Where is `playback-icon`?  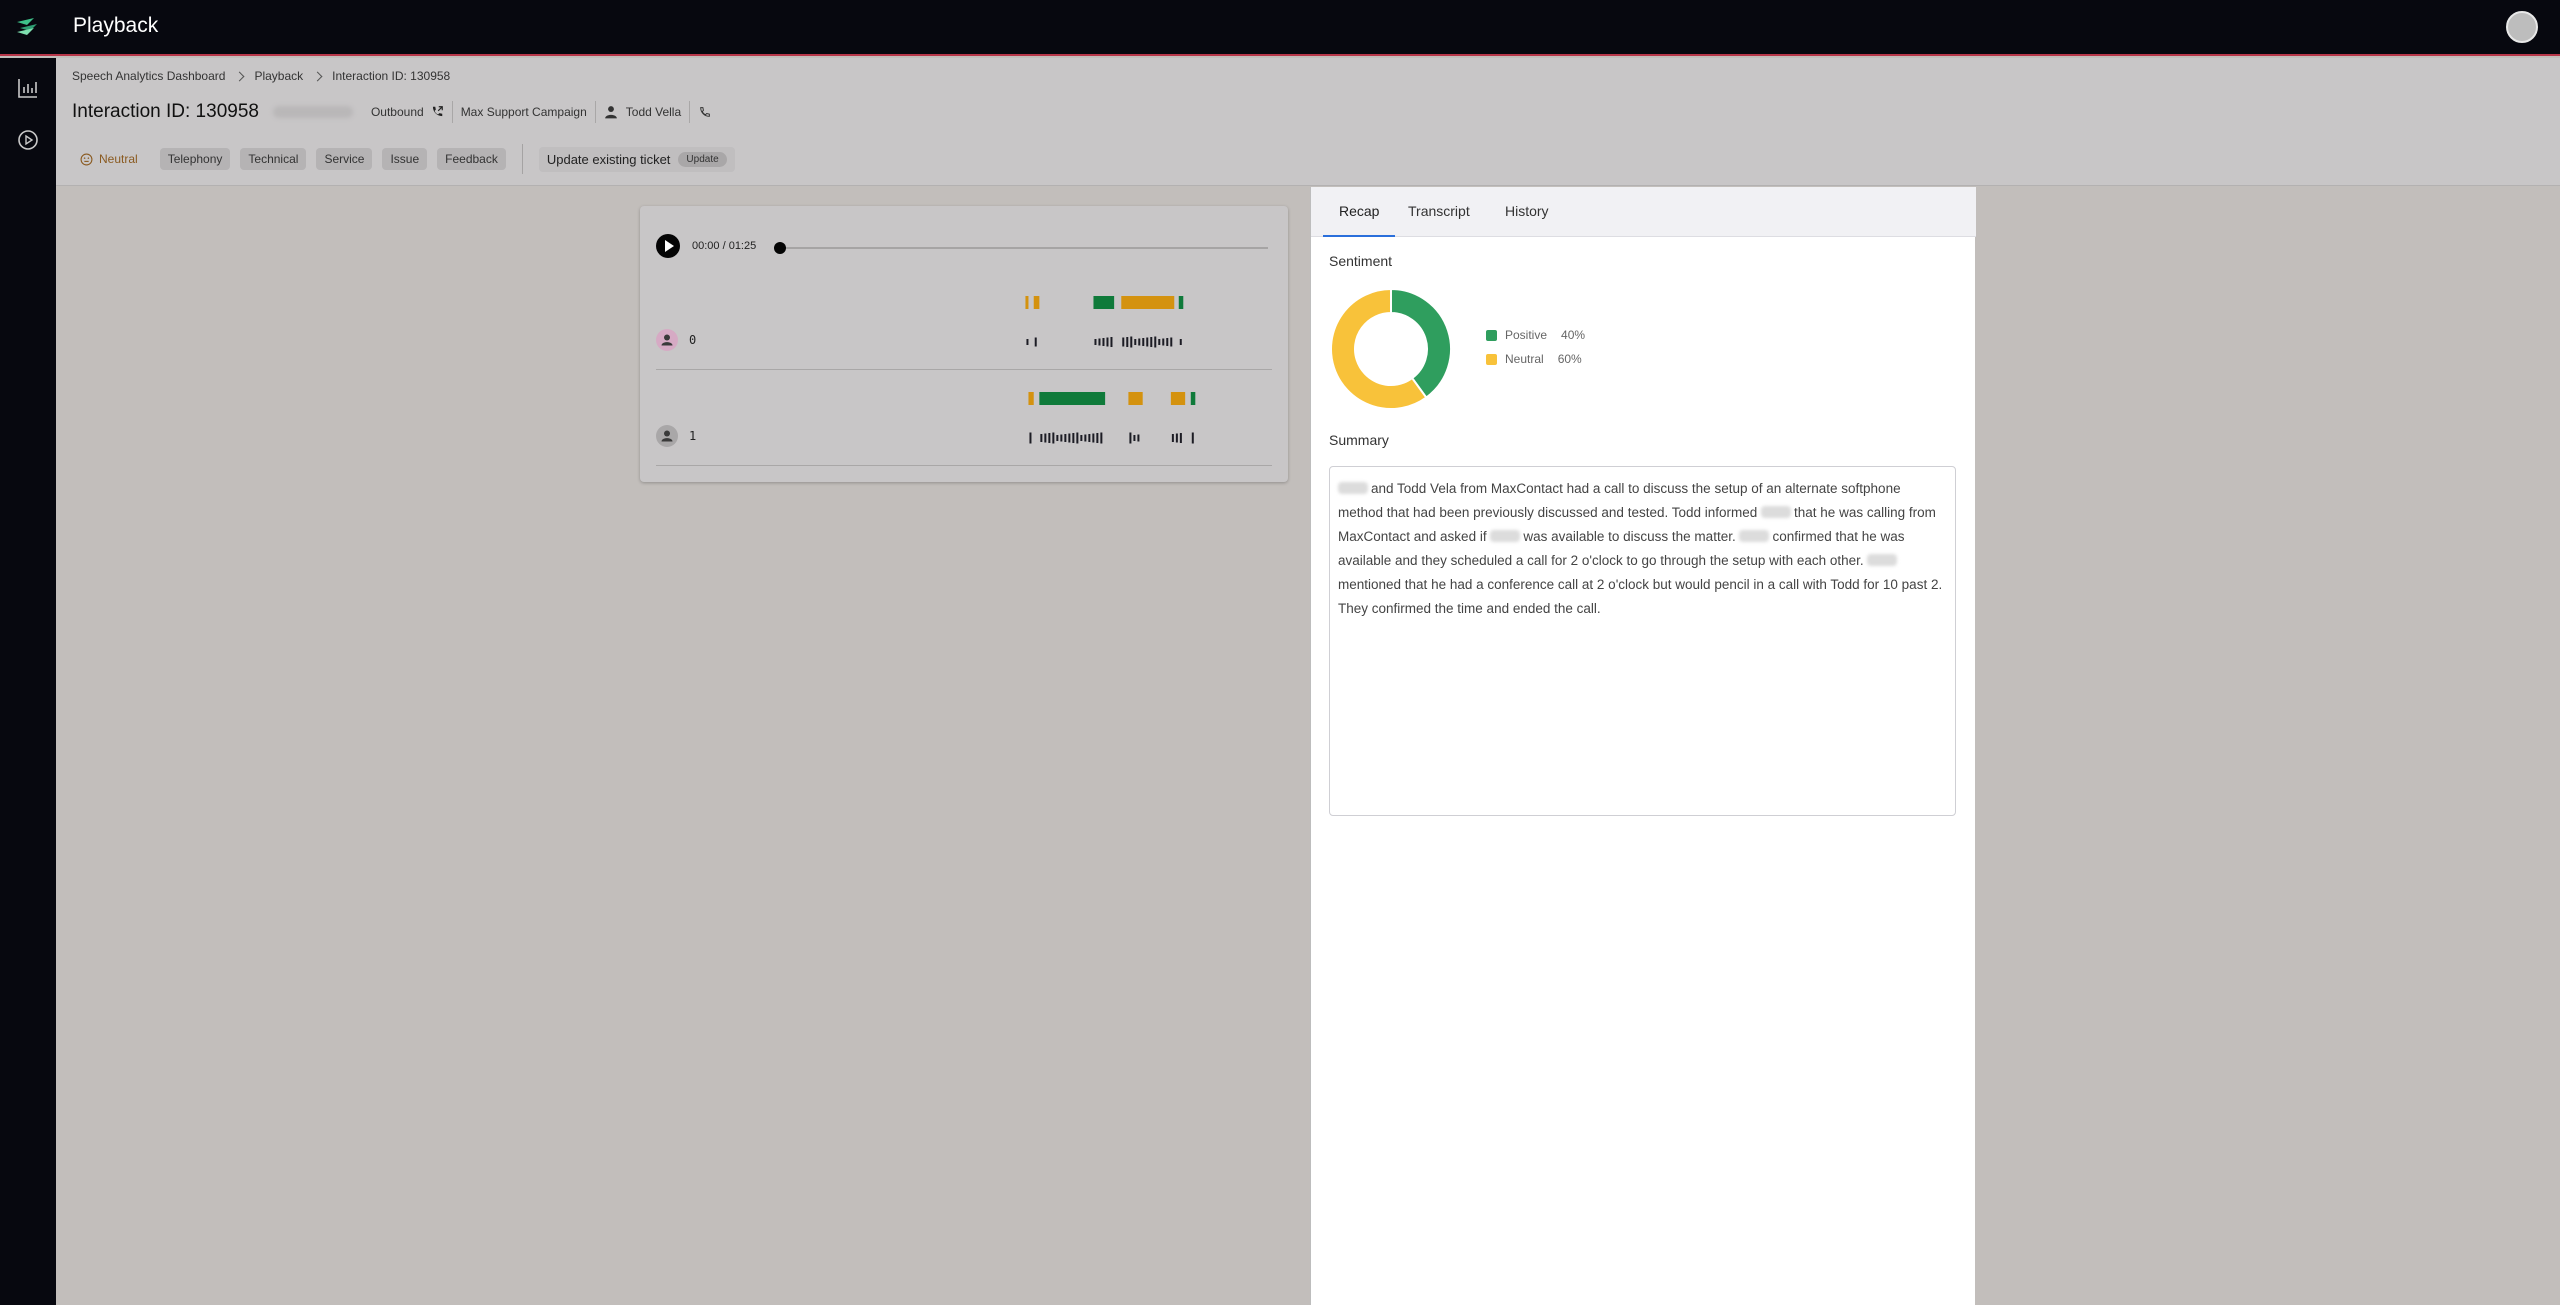
playback-icon is located at coordinates (28, 140).